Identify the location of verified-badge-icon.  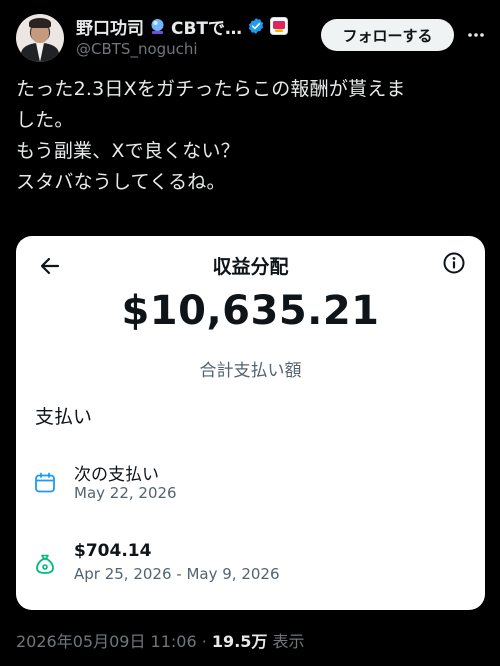
(256, 26).